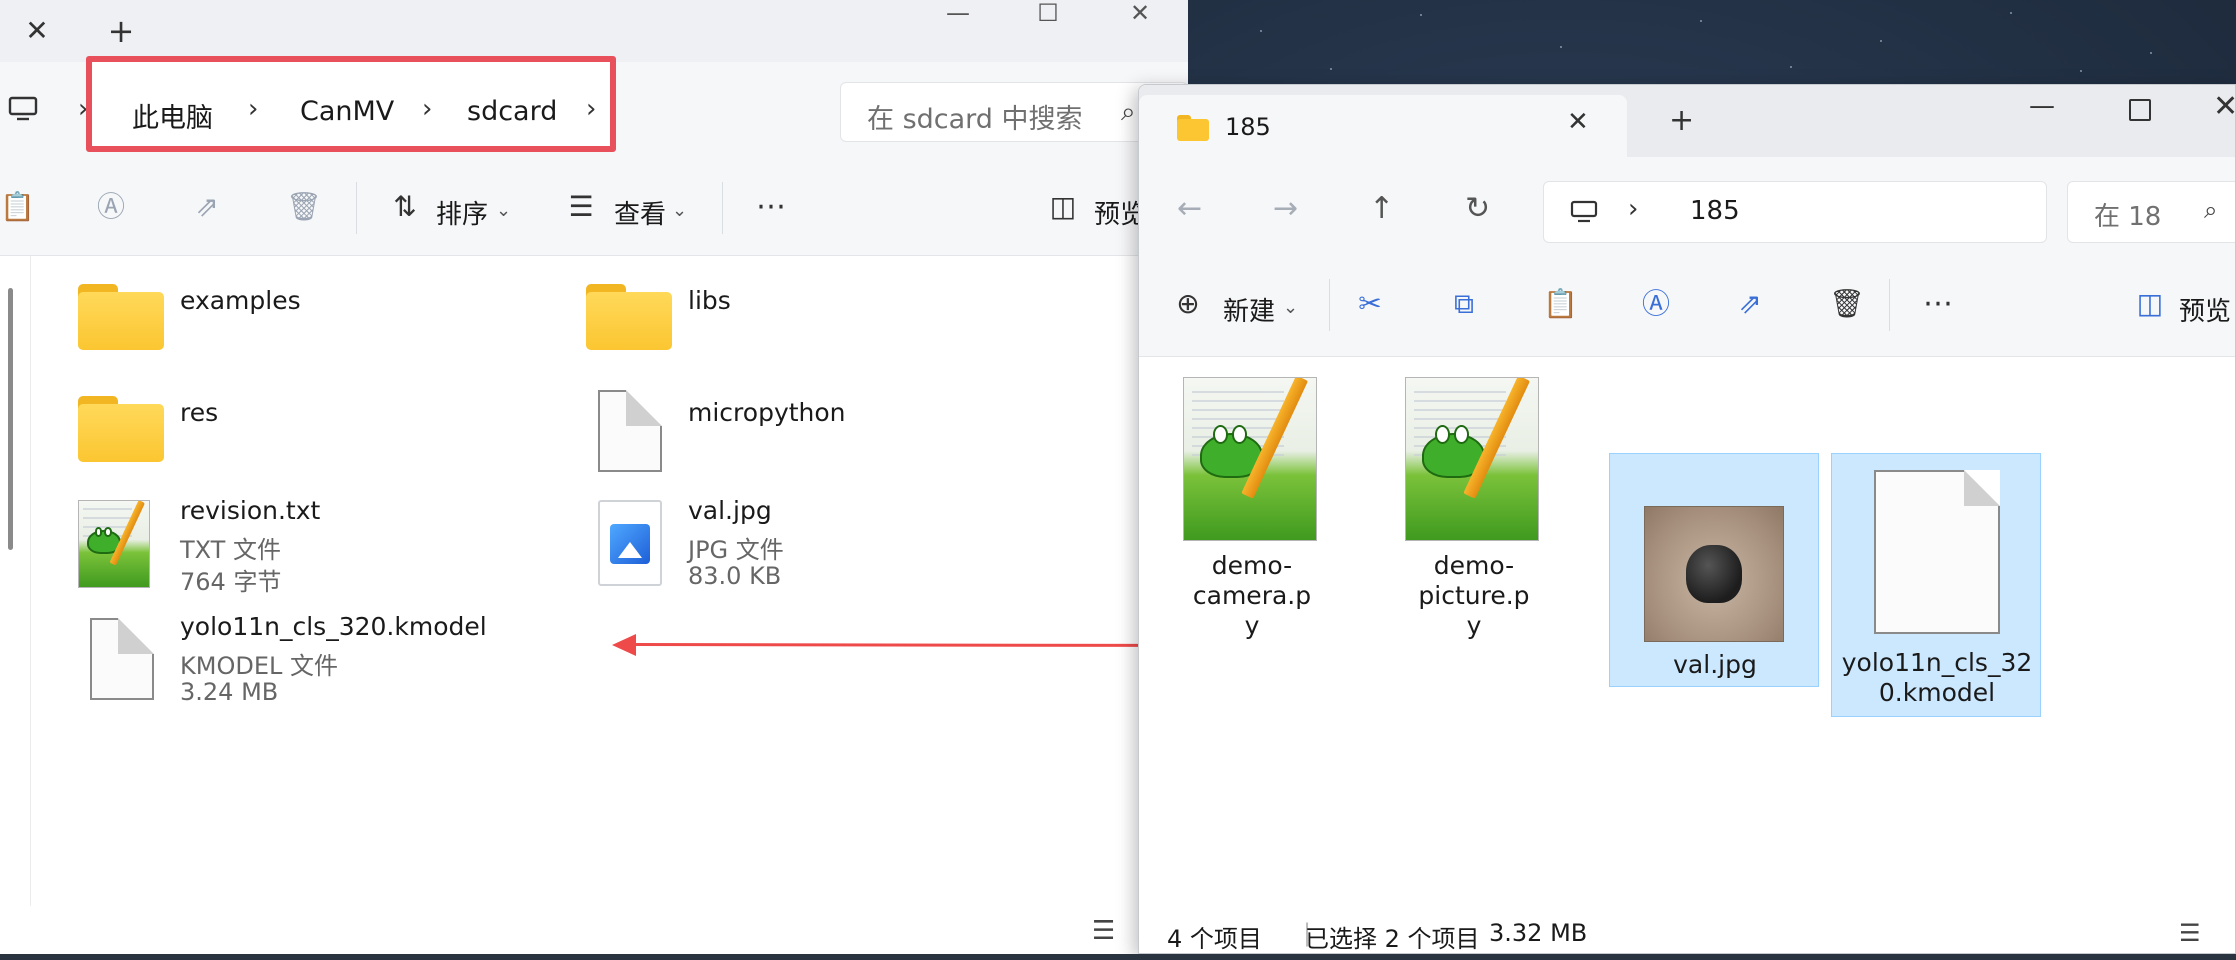  I want to click on selected-count: 已选择 2 个项目, so click(1392, 939).